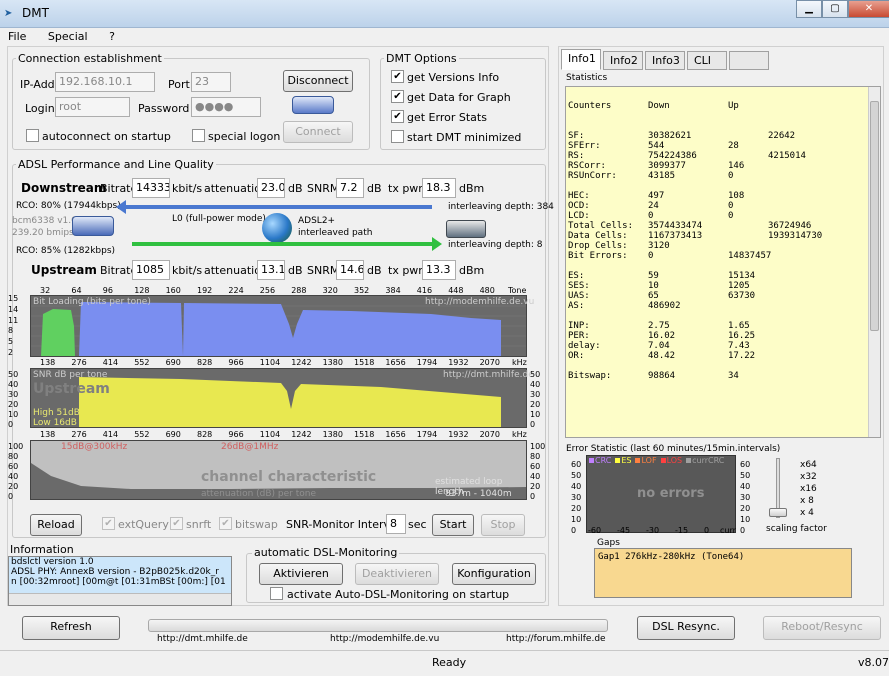 The height and width of the screenshot is (676, 889). Describe the element at coordinates (653, 276) in the screenshot. I see `stats-cell: 59` at that location.